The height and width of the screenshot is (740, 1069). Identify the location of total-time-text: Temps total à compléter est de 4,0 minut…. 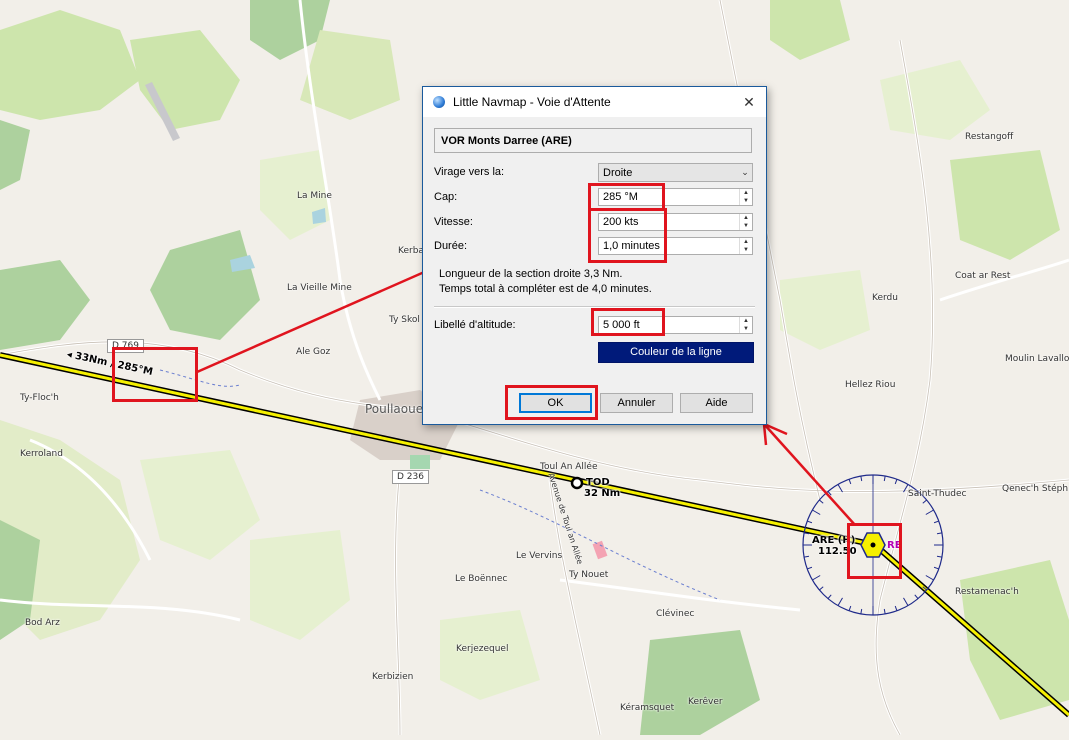
(545, 289).